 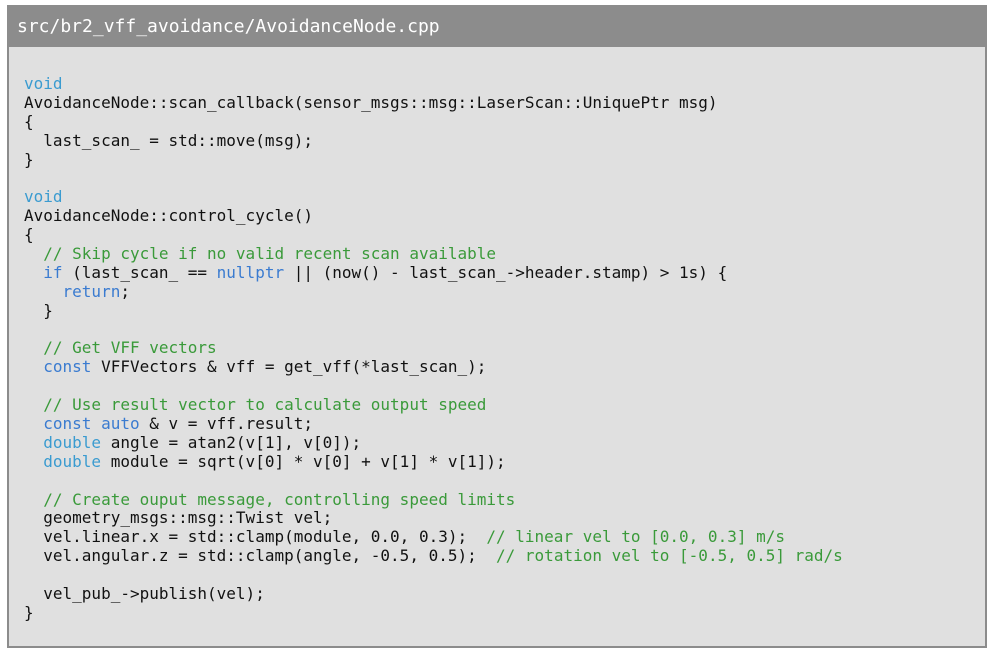 What do you see at coordinates (669, 556) in the screenshot?
I see `code-comment: // rotation vel to [-0.5, 0.5] rad/s` at bounding box center [669, 556].